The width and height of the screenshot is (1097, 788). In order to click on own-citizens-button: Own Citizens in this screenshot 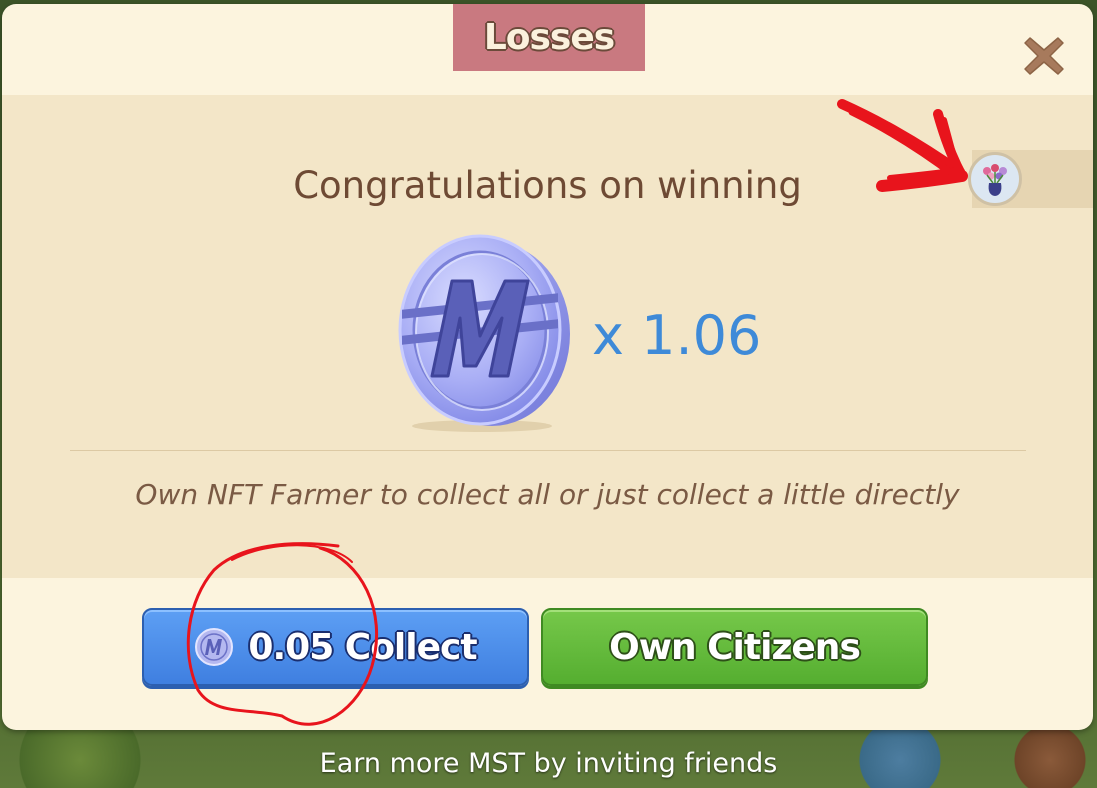, I will do `click(734, 647)`.